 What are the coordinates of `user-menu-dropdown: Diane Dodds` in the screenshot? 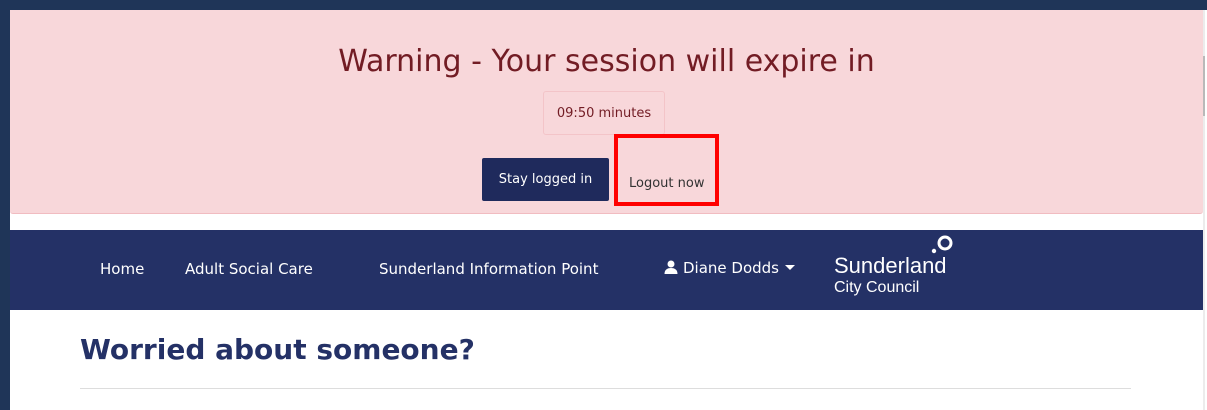 It's located at (729, 268).